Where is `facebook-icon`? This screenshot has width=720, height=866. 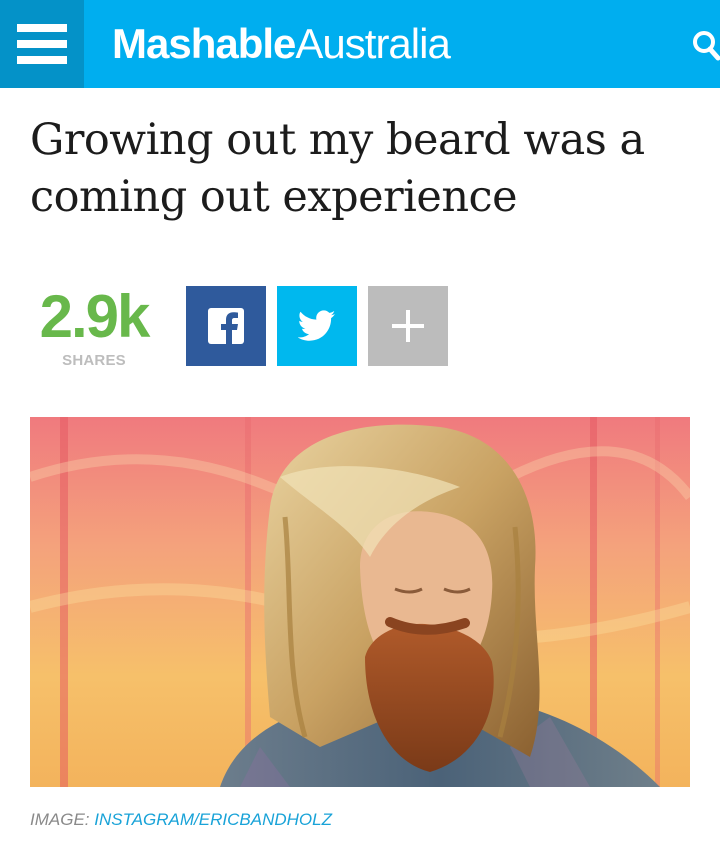 facebook-icon is located at coordinates (226, 326).